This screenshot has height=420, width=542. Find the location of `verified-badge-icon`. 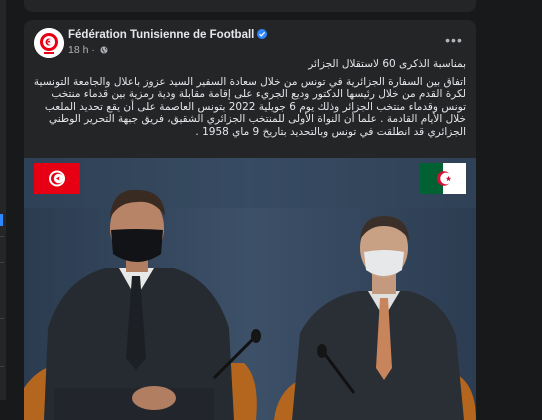

verified-badge-icon is located at coordinates (262, 34).